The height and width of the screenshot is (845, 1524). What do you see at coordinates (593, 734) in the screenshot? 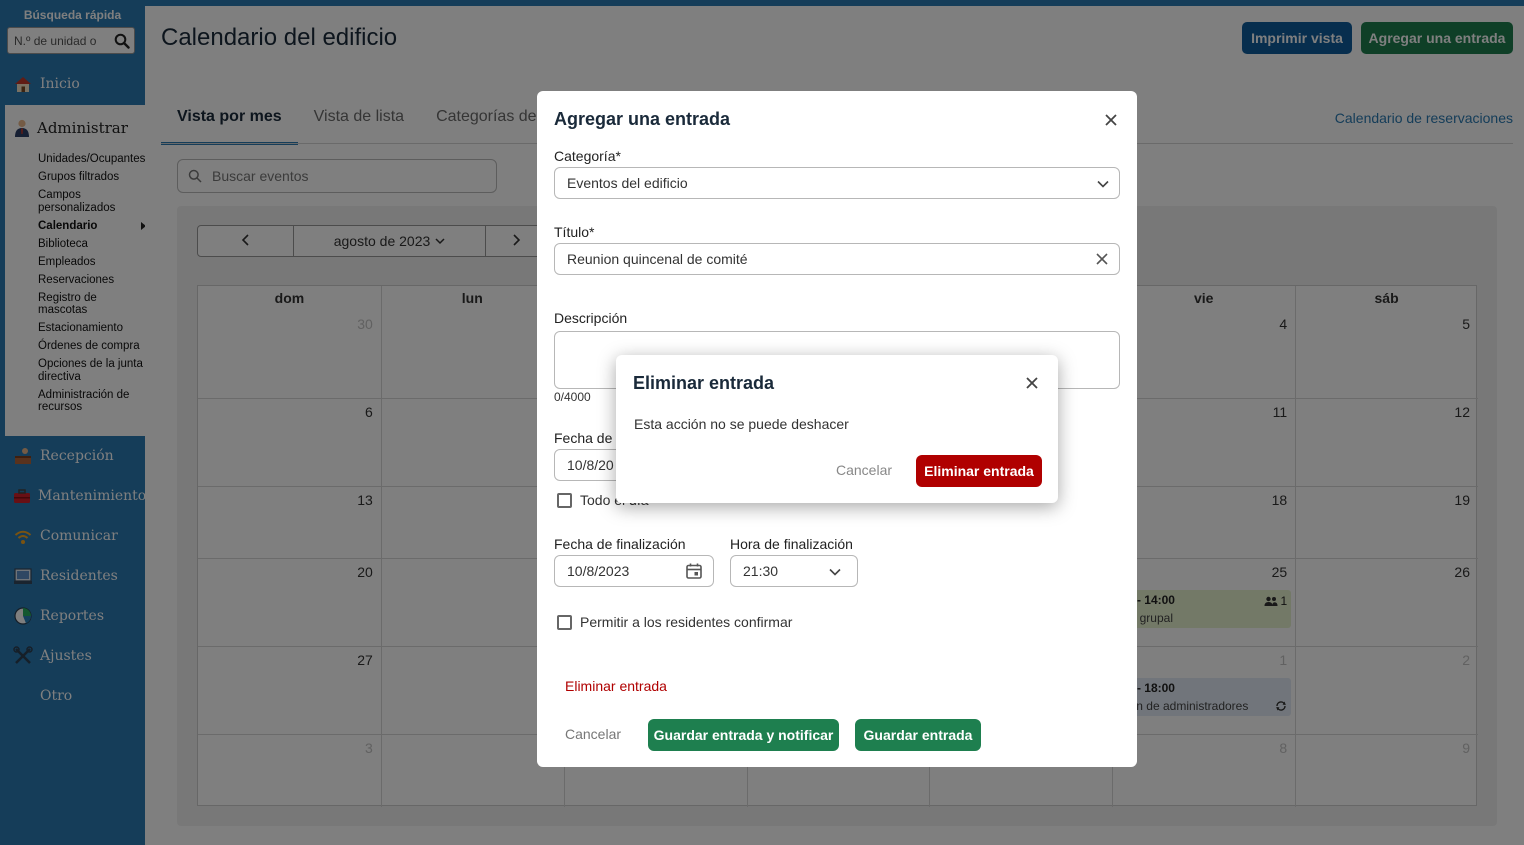
I see `cancel-button: Cancelar` at bounding box center [593, 734].